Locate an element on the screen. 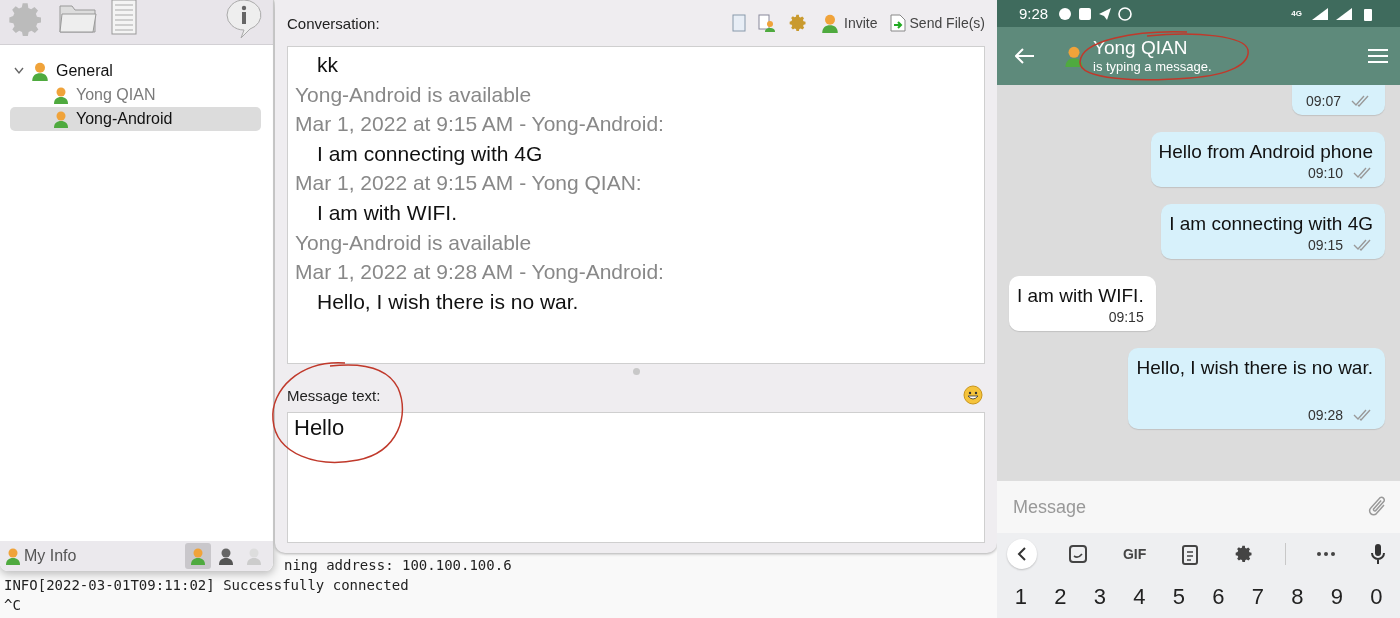 The image size is (1400, 618). invite-button: Invite is located at coordinates (849, 23).